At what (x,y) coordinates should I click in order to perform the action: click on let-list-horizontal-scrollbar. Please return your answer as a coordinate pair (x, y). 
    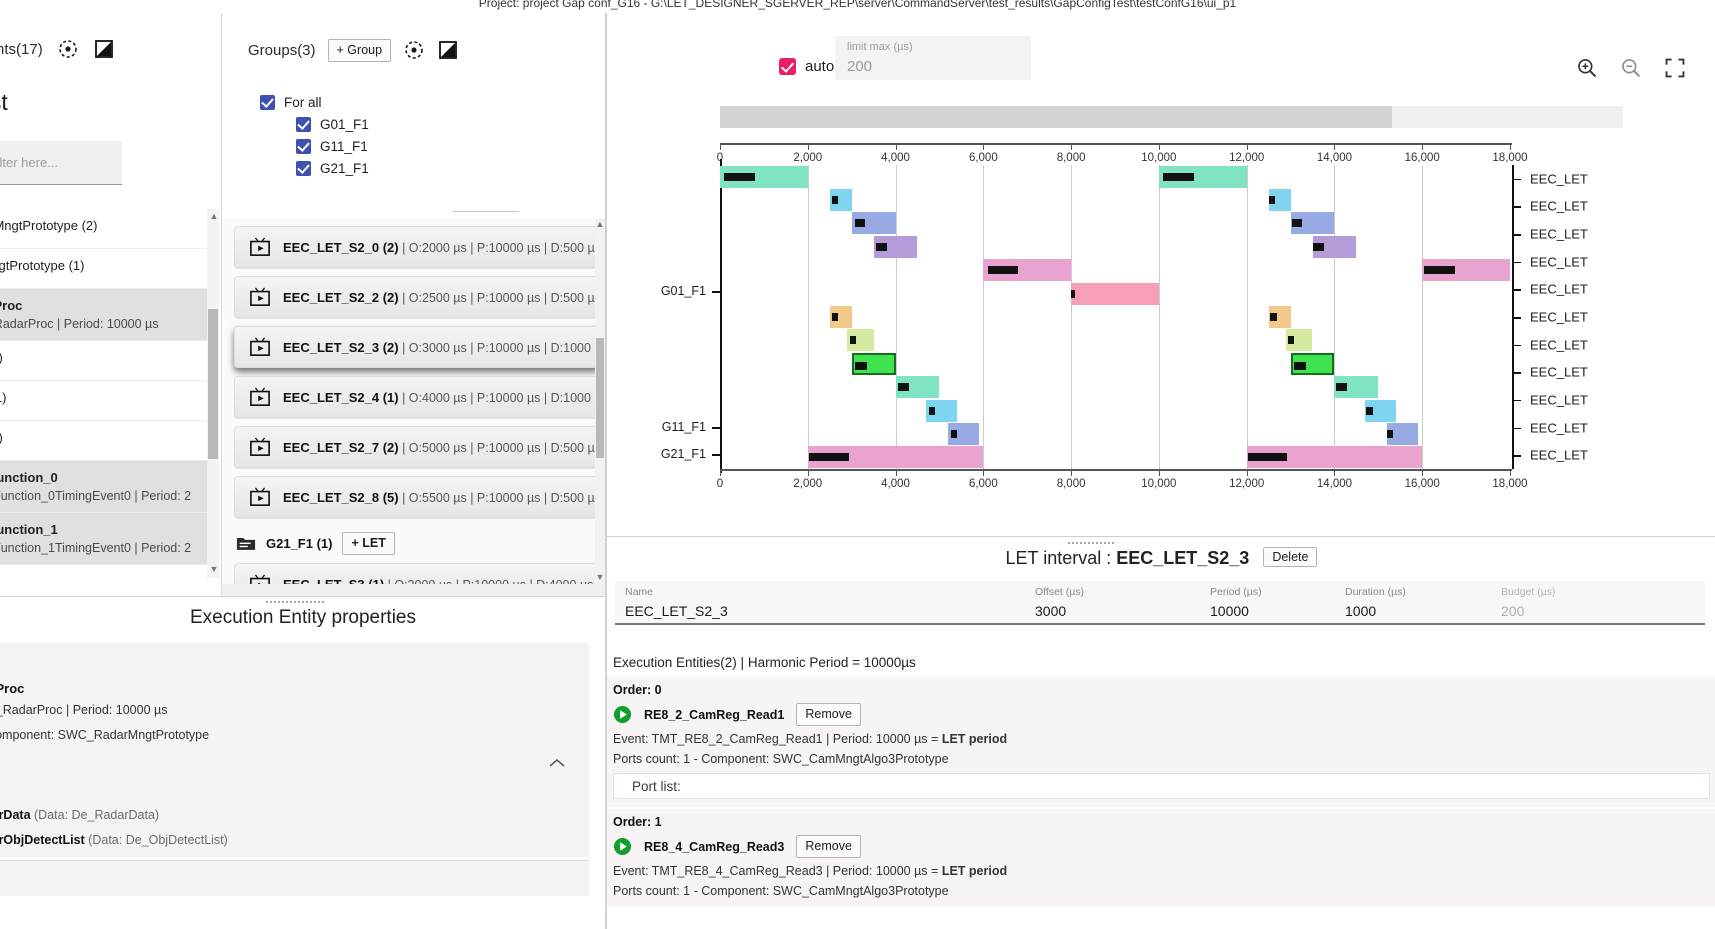
    Looking at the image, I should click on (413, 590).